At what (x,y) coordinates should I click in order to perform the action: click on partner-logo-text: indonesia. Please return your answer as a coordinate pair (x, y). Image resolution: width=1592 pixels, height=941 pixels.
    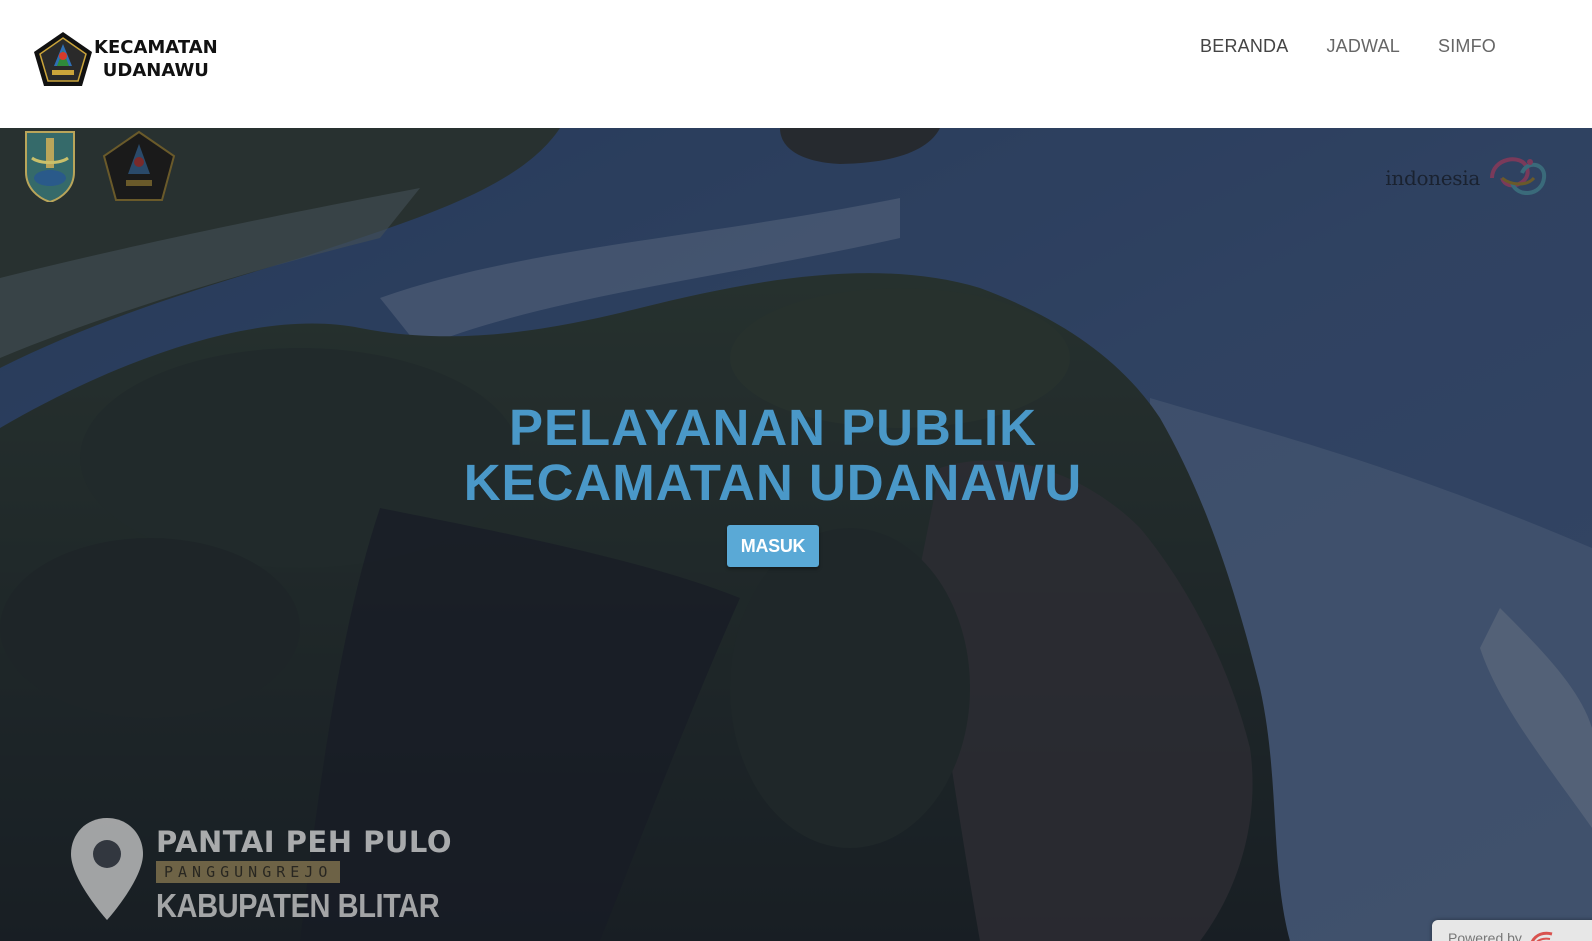
    Looking at the image, I should click on (1432, 178).